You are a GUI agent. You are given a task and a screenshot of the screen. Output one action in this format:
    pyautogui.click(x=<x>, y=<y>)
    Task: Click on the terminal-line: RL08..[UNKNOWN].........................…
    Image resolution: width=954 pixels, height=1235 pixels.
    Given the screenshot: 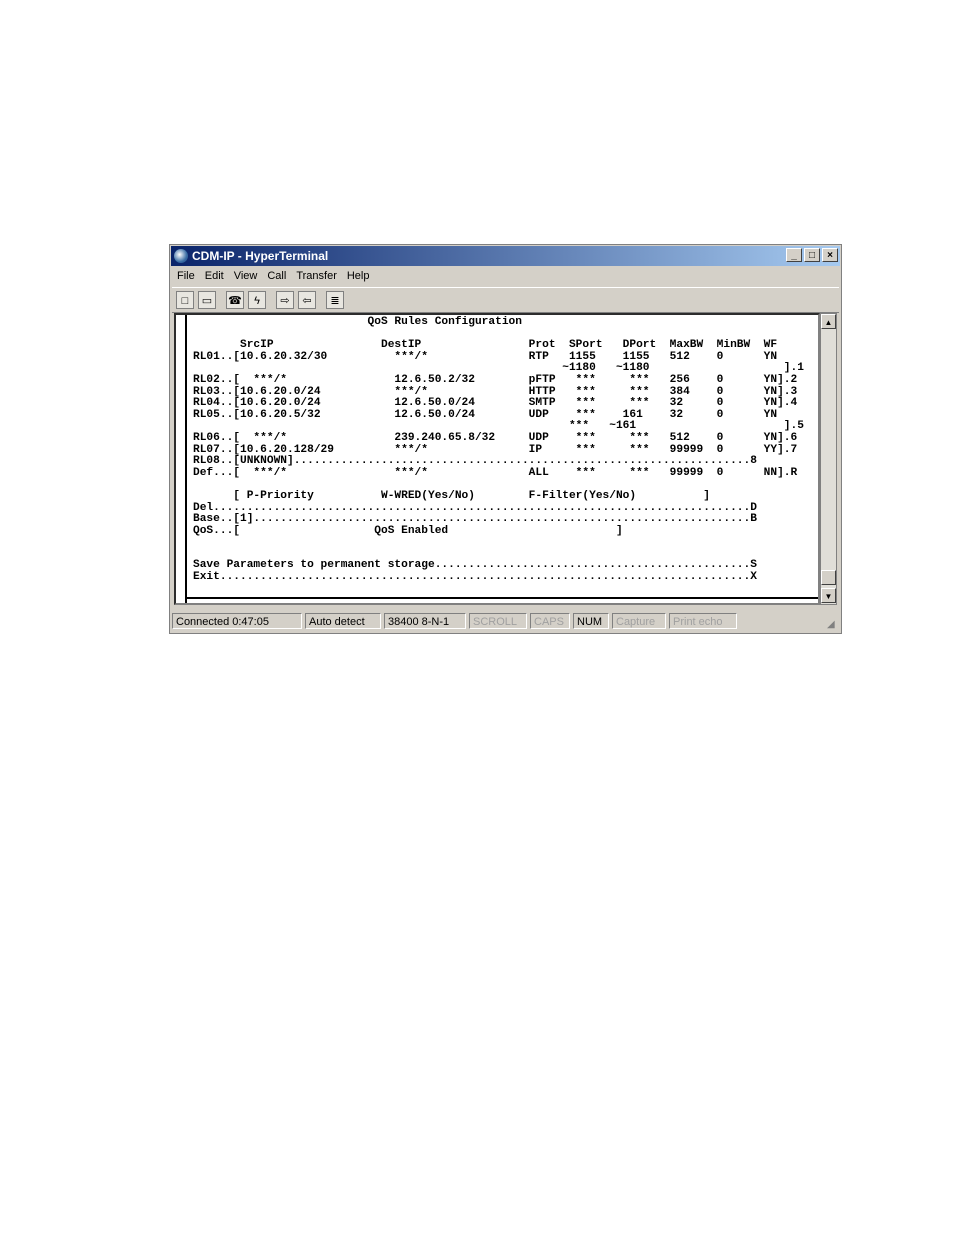 What is the action you would take?
    pyautogui.click(x=475, y=461)
    